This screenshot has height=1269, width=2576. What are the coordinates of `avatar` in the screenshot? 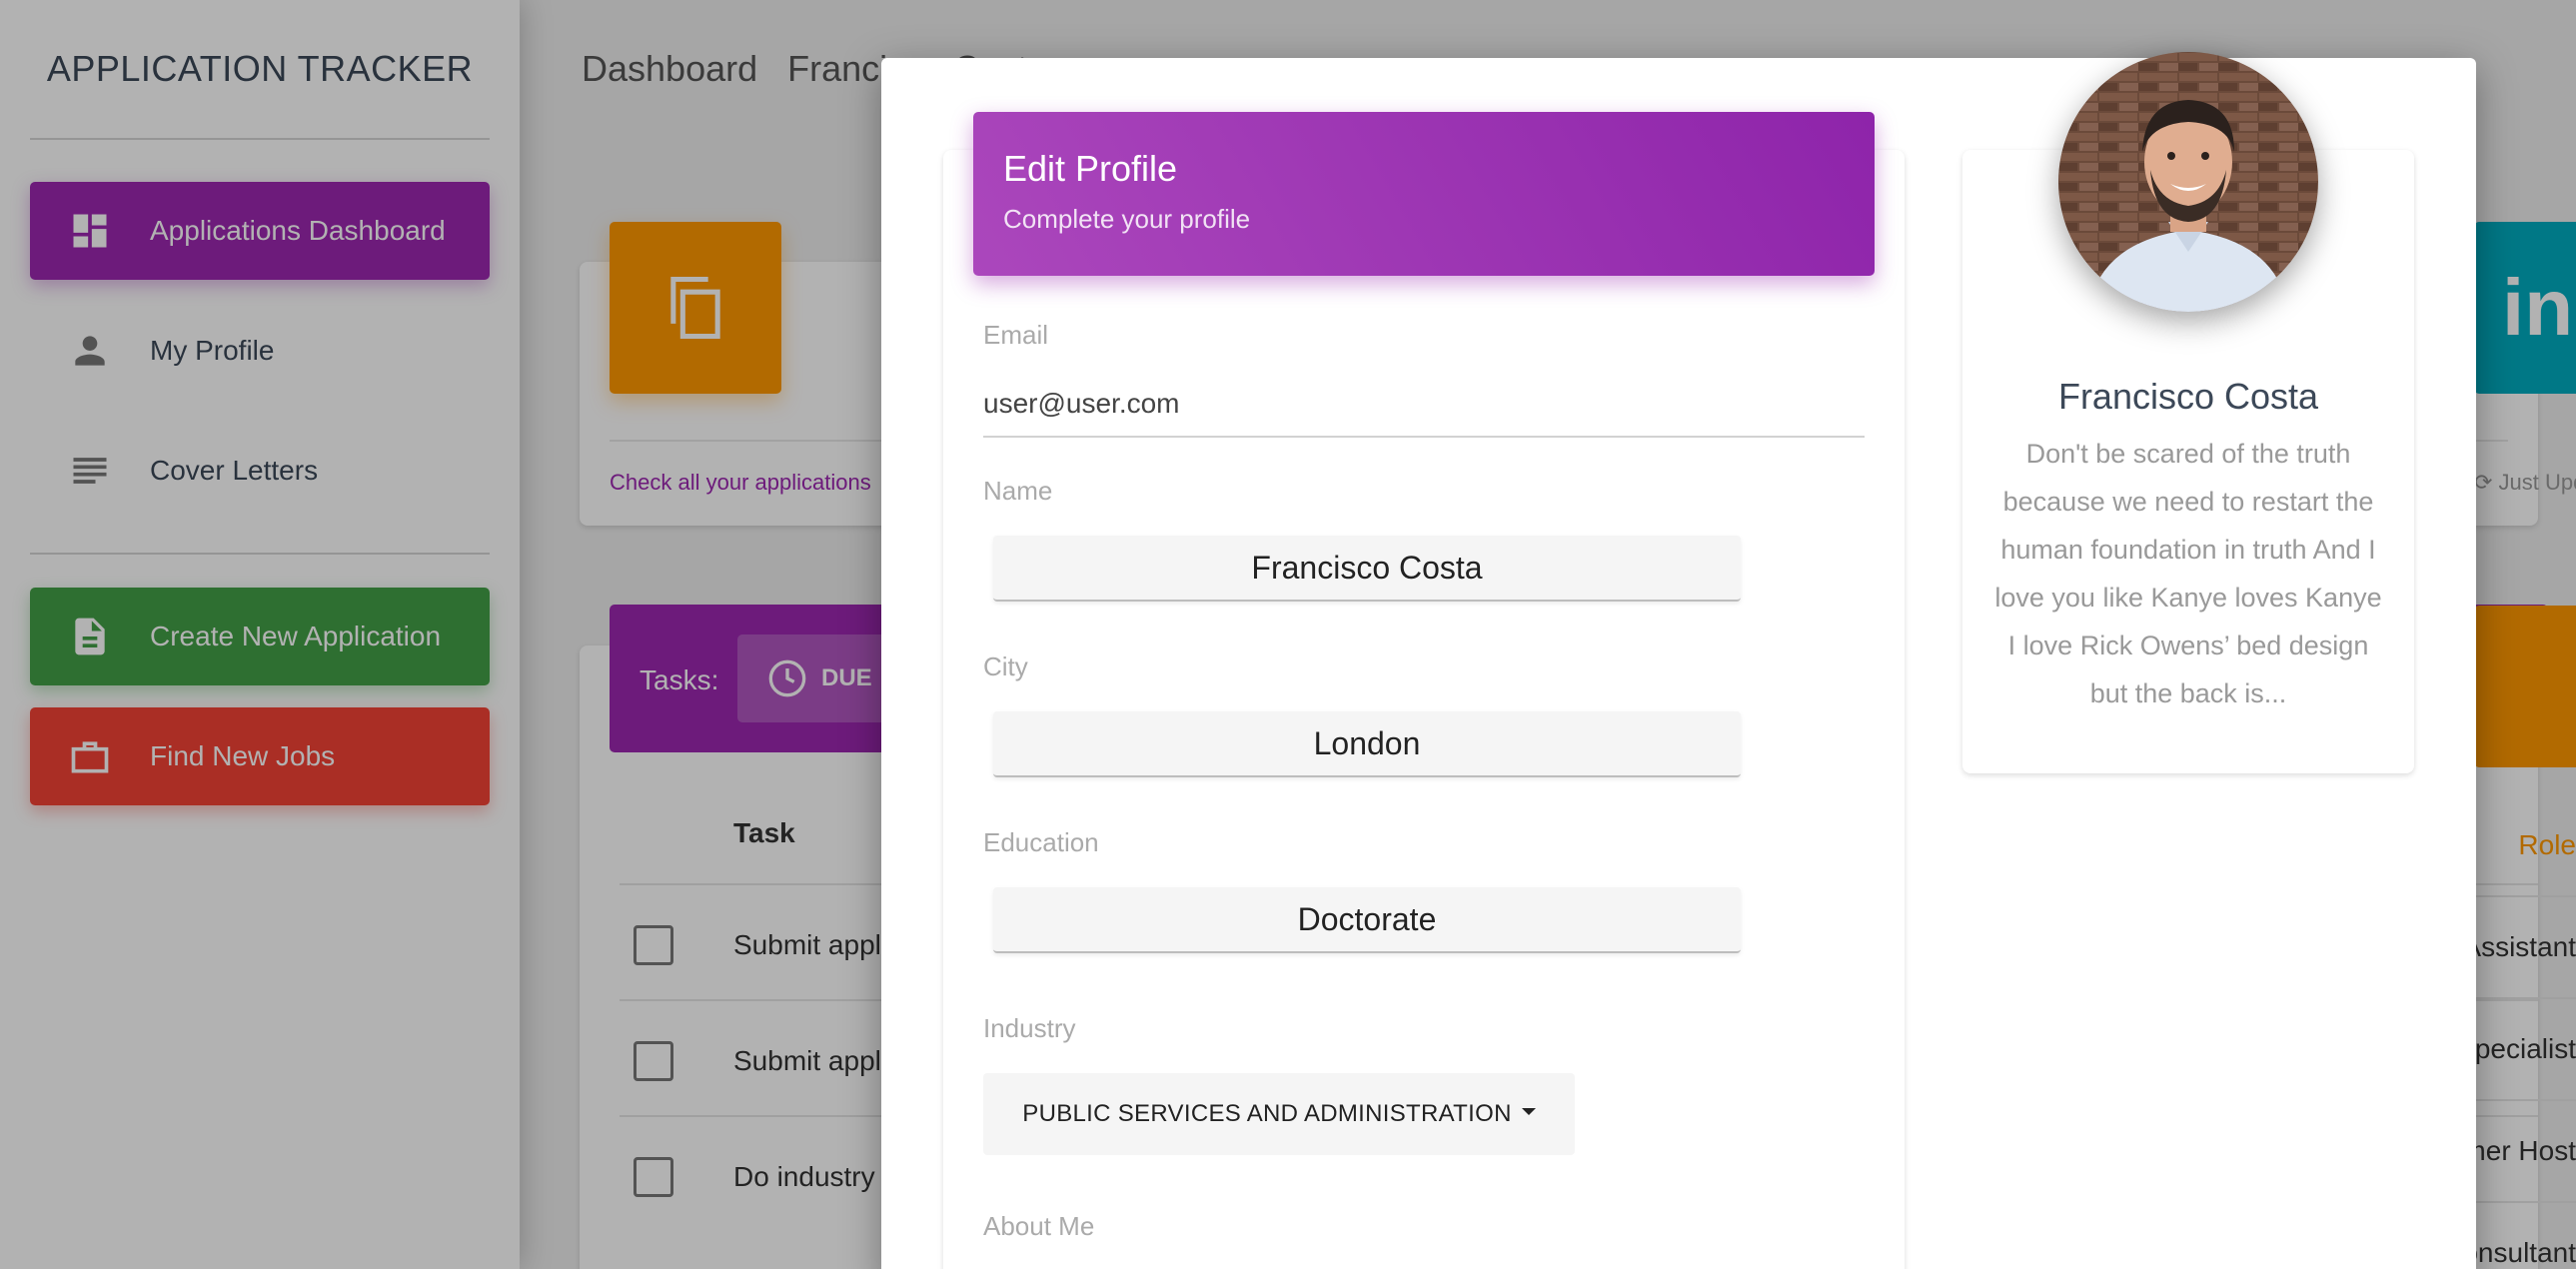 It's located at (2188, 182).